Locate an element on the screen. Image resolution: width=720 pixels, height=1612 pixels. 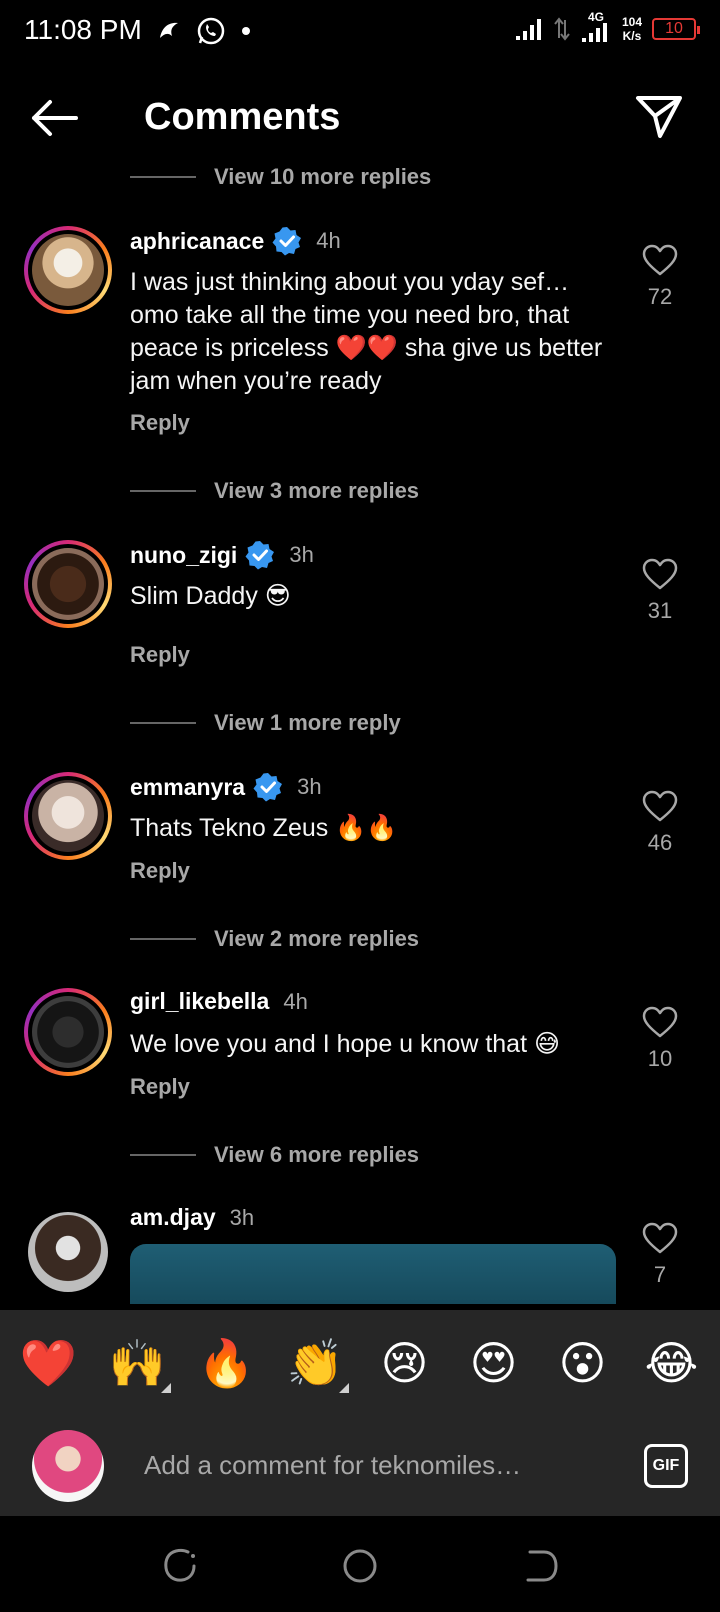
emoji-laughing-button: 😂 is located at coordinates (672, 1363).